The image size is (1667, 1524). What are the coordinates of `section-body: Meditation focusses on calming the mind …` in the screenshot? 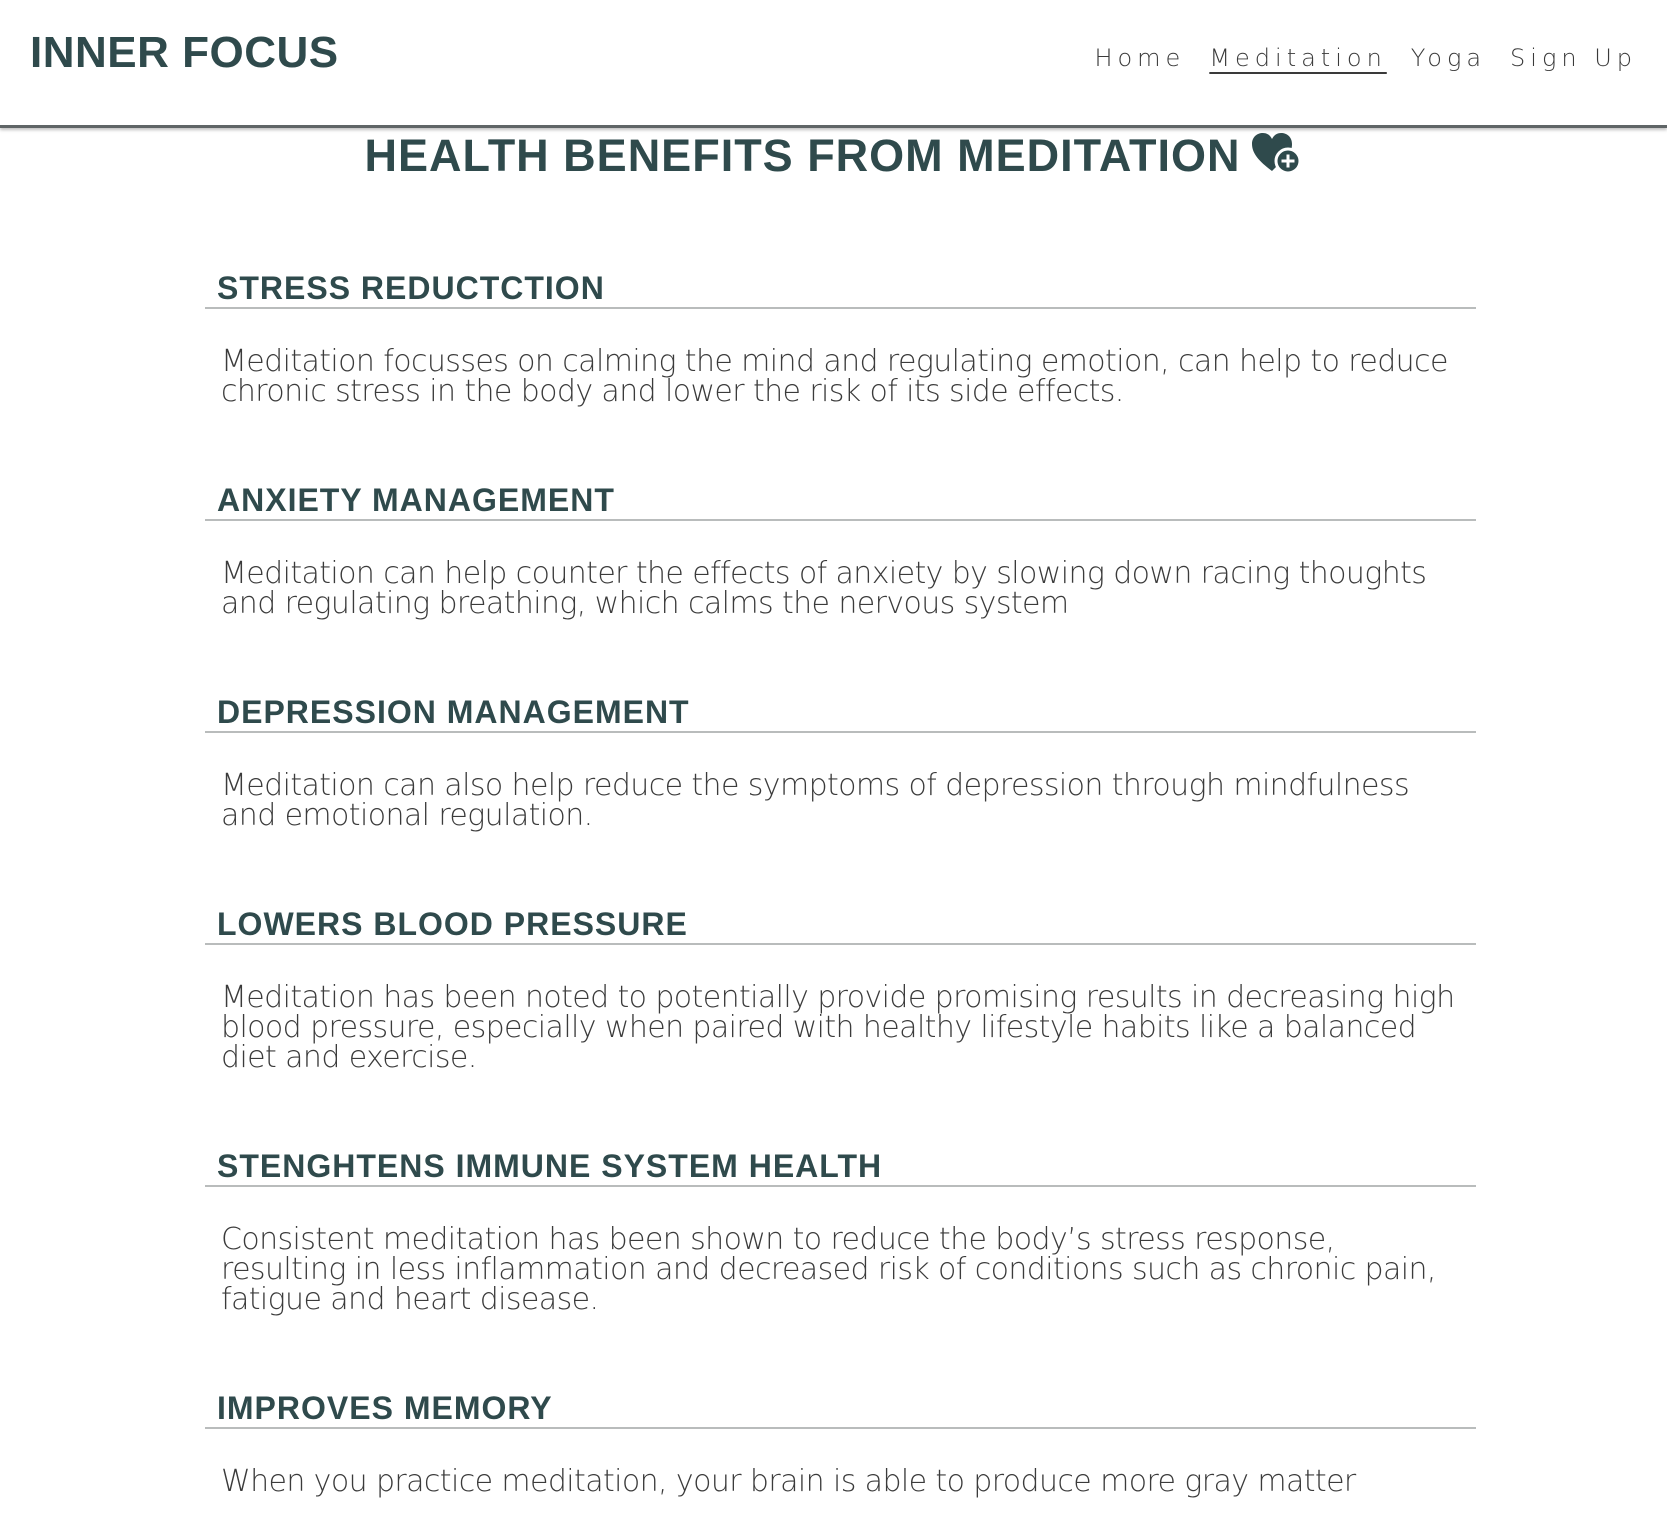 It's located at (834, 376).